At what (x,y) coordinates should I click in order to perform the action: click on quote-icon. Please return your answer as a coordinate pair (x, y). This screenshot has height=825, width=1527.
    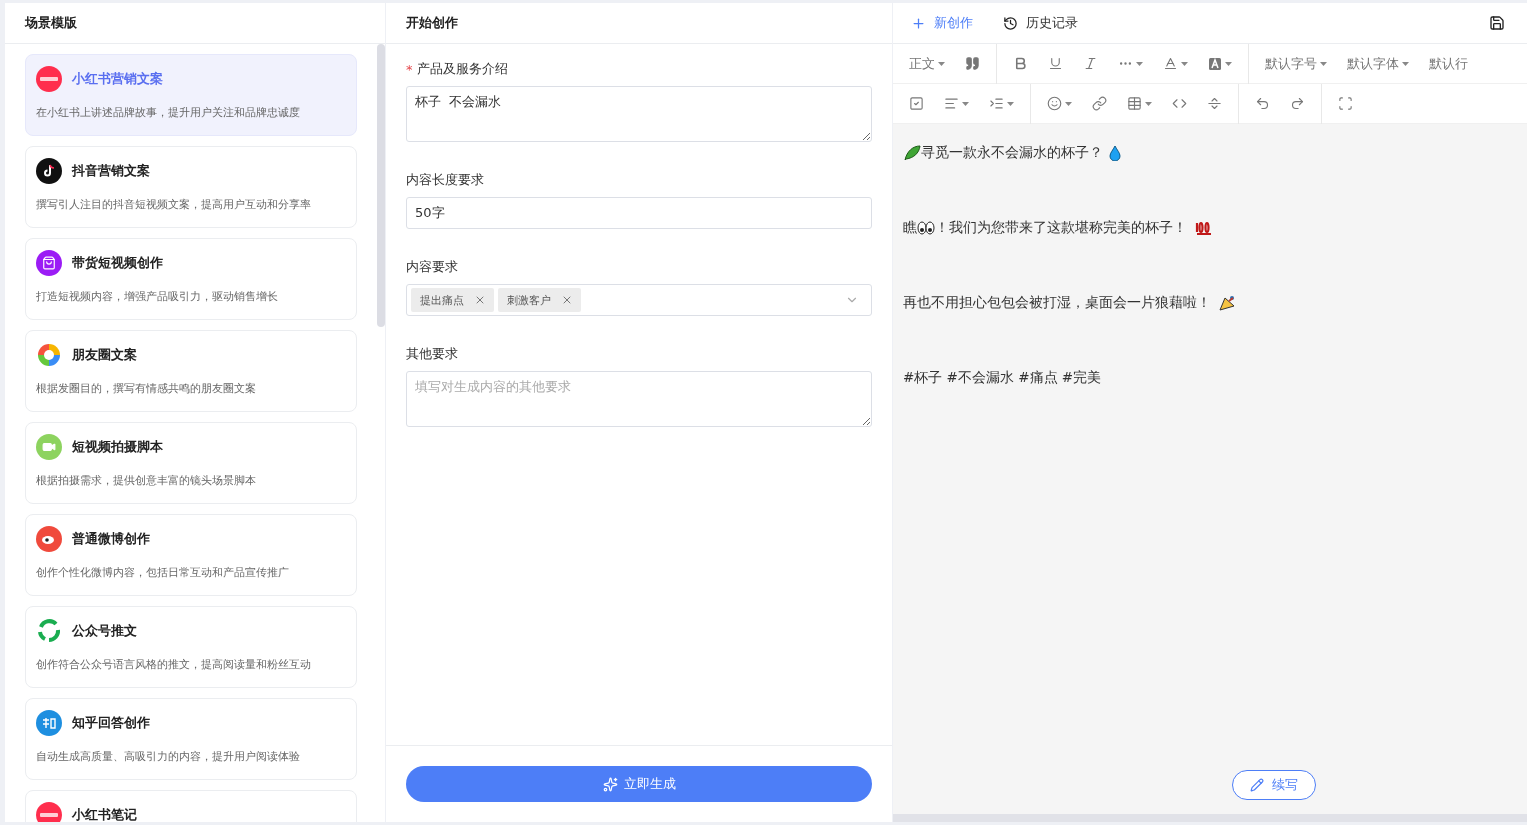
    Looking at the image, I should click on (972, 63).